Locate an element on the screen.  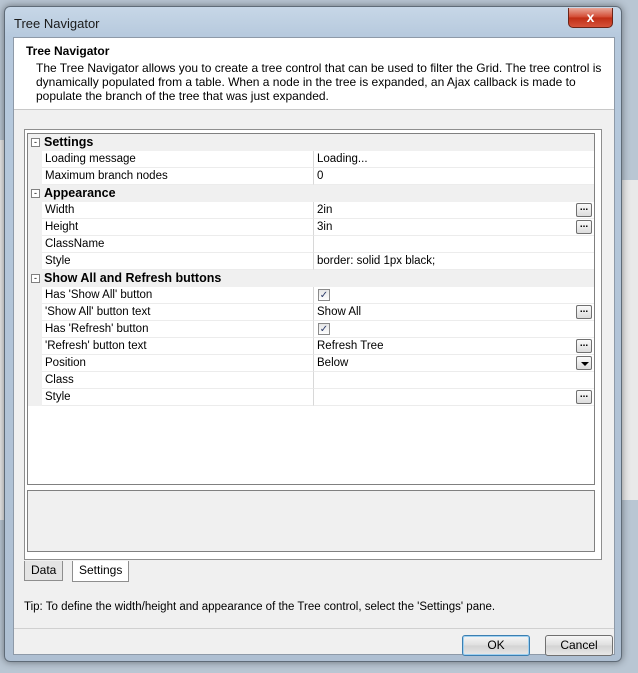
close-icon: x is located at coordinates (590, 17).